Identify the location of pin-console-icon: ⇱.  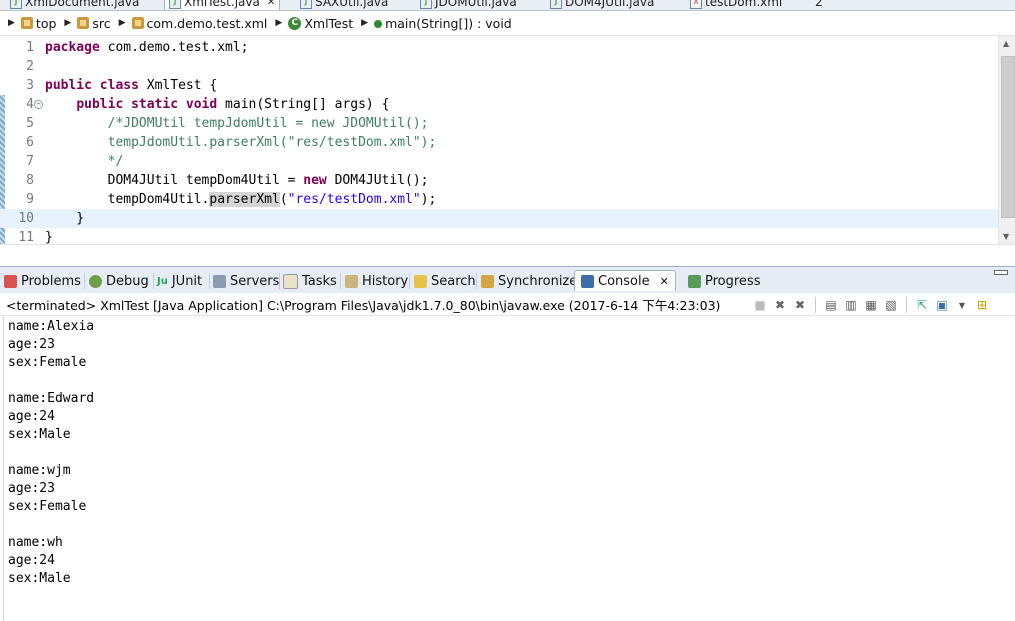
(922, 305).